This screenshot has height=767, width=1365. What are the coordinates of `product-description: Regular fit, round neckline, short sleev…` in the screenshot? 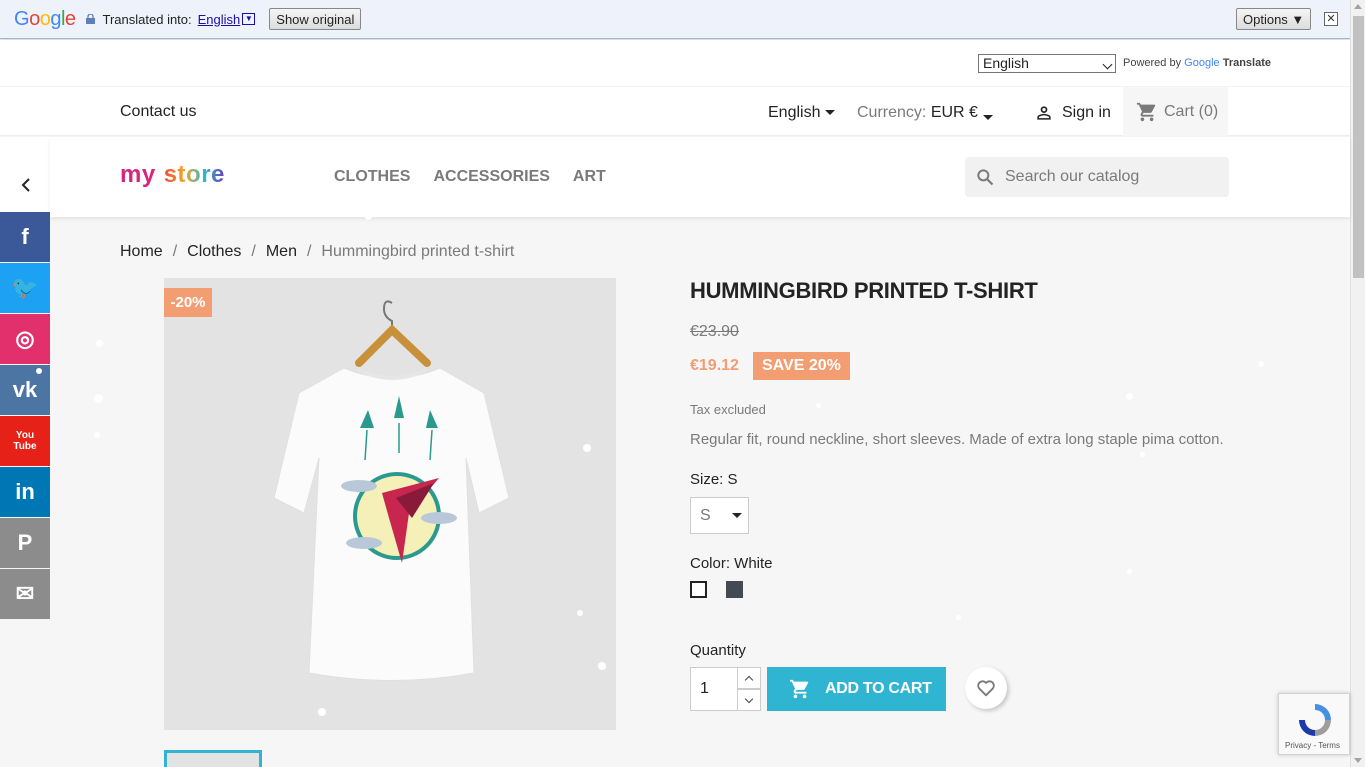 It's located at (957, 439).